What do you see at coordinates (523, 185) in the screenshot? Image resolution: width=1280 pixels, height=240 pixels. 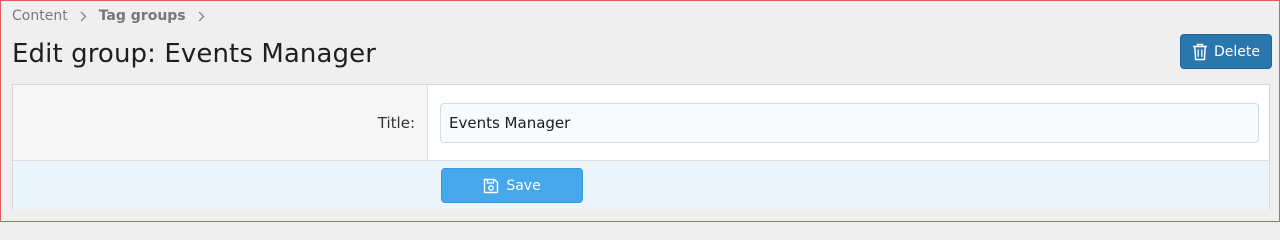 I see `save-button-label: Save` at bounding box center [523, 185].